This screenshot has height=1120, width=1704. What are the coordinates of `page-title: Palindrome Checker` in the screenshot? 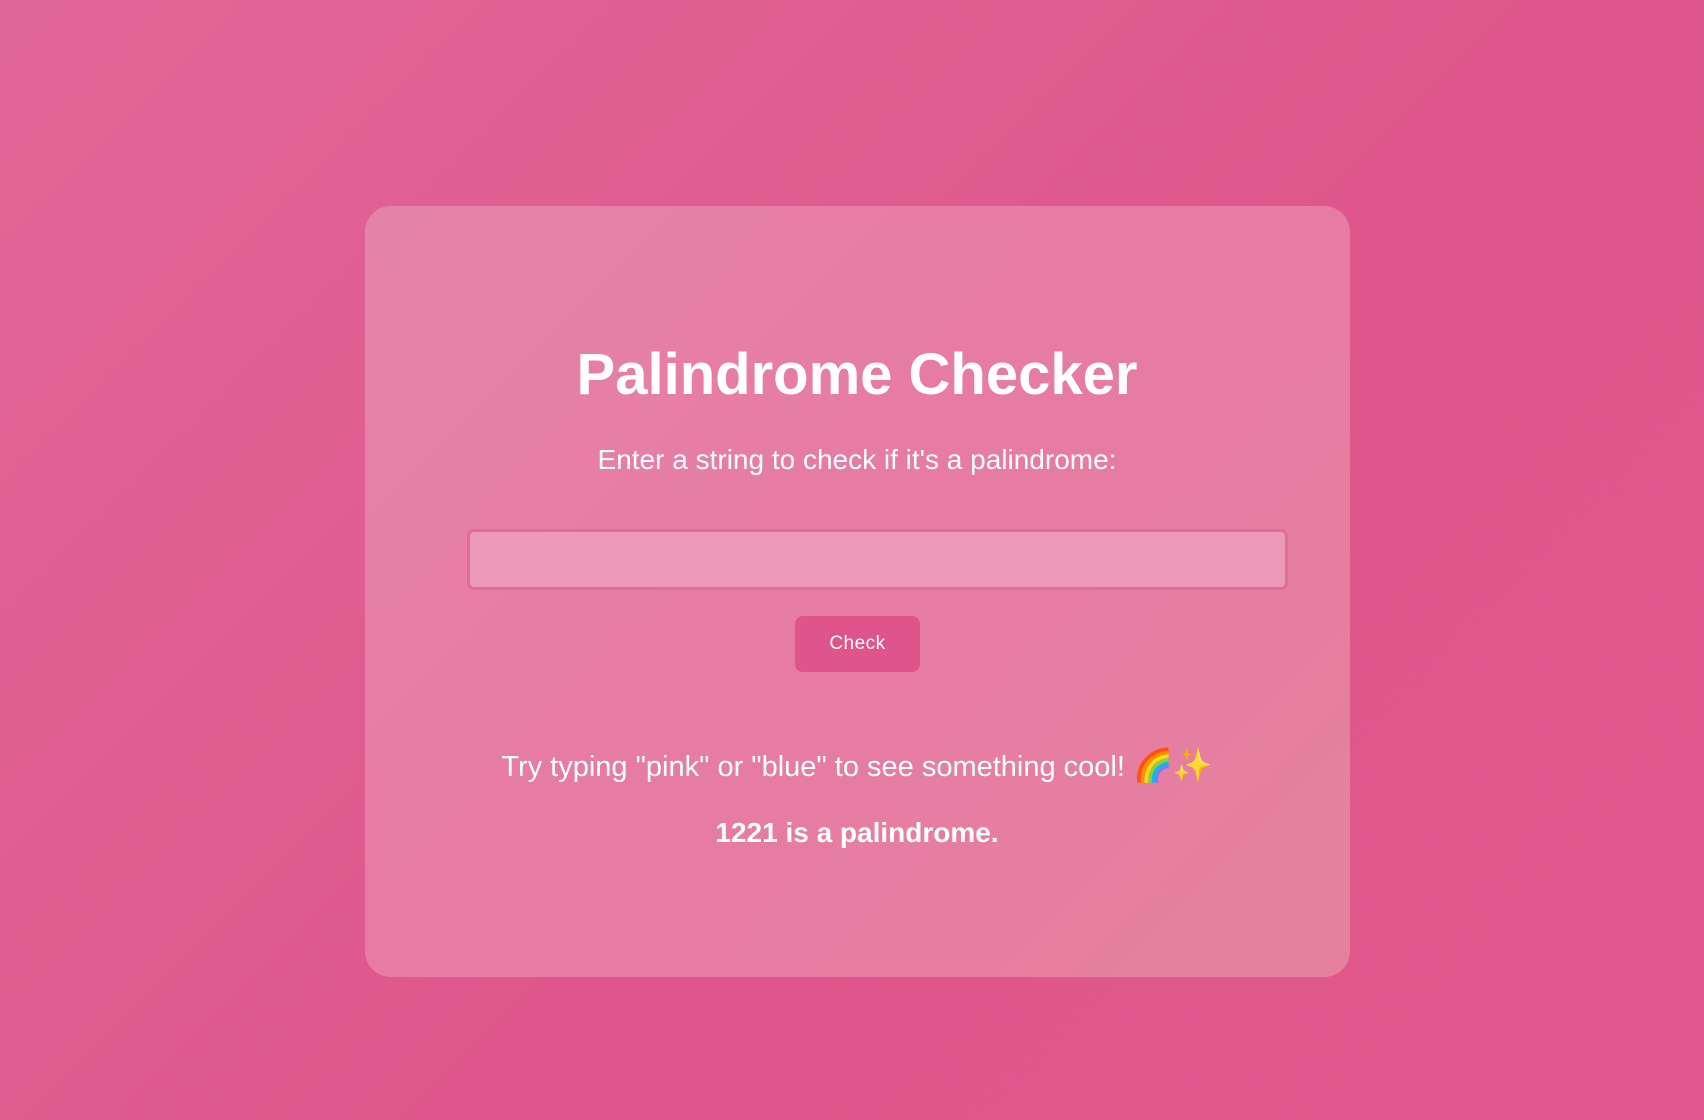 It's located at (857, 374).